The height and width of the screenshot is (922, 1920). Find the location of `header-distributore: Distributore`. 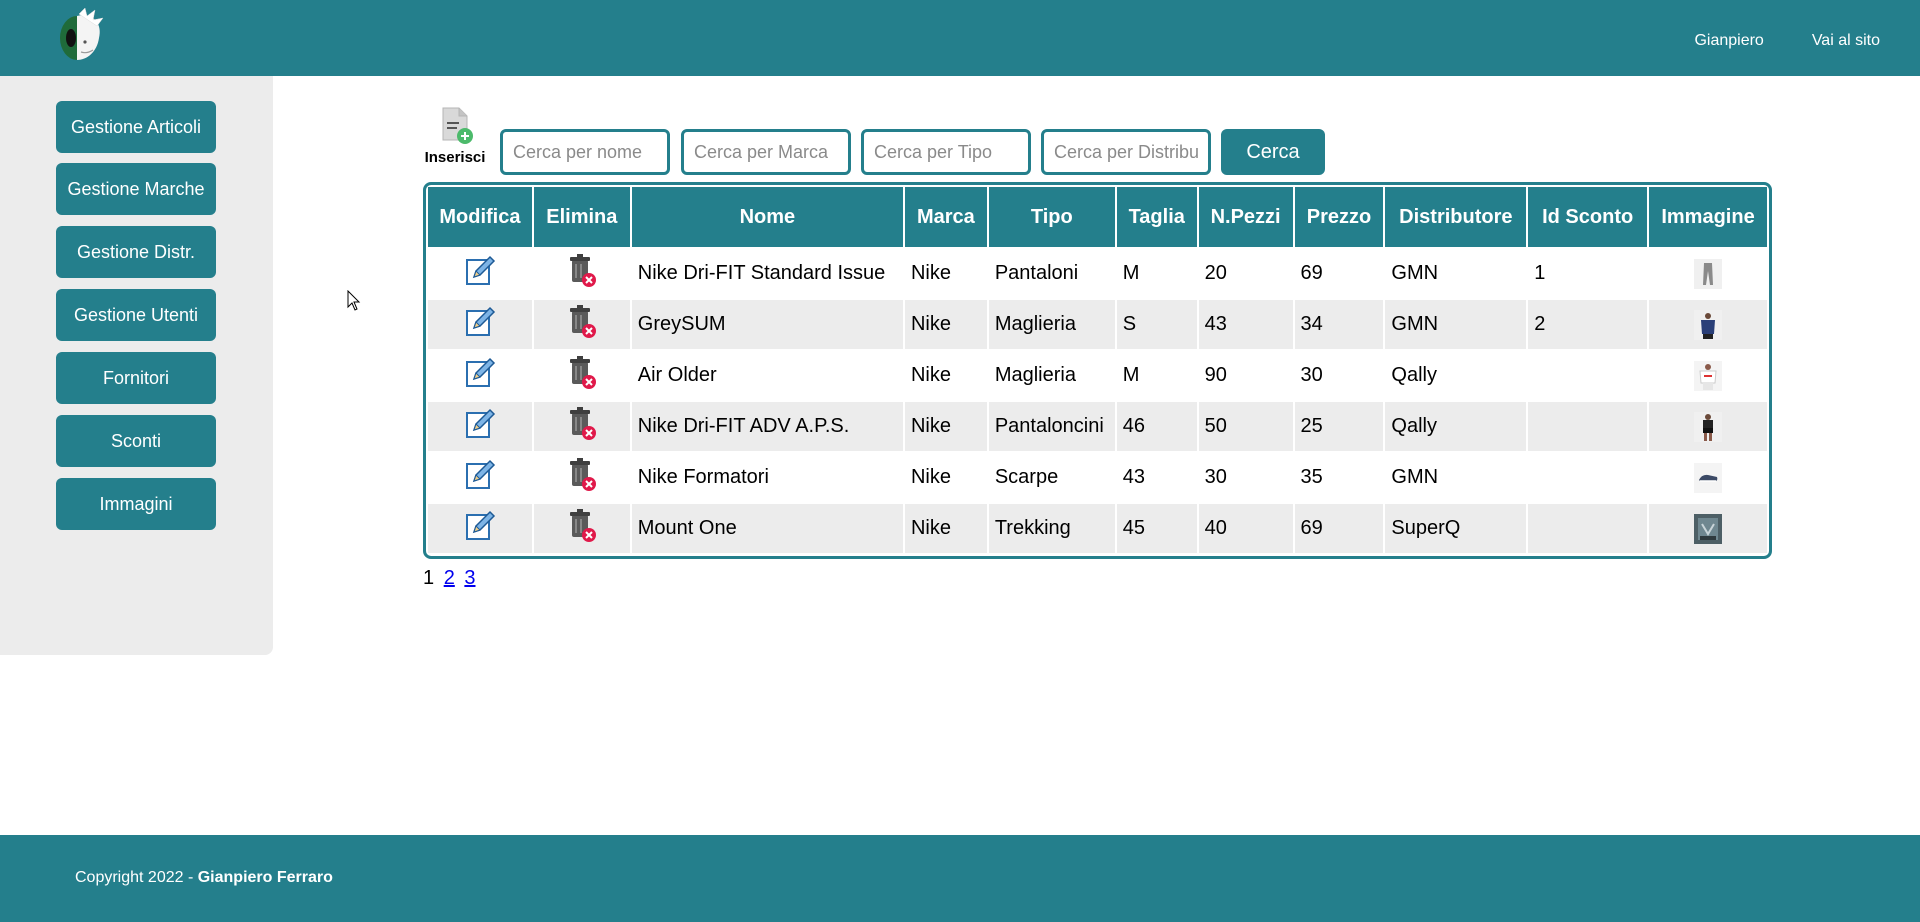

header-distributore: Distributore is located at coordinates (1456, 217).